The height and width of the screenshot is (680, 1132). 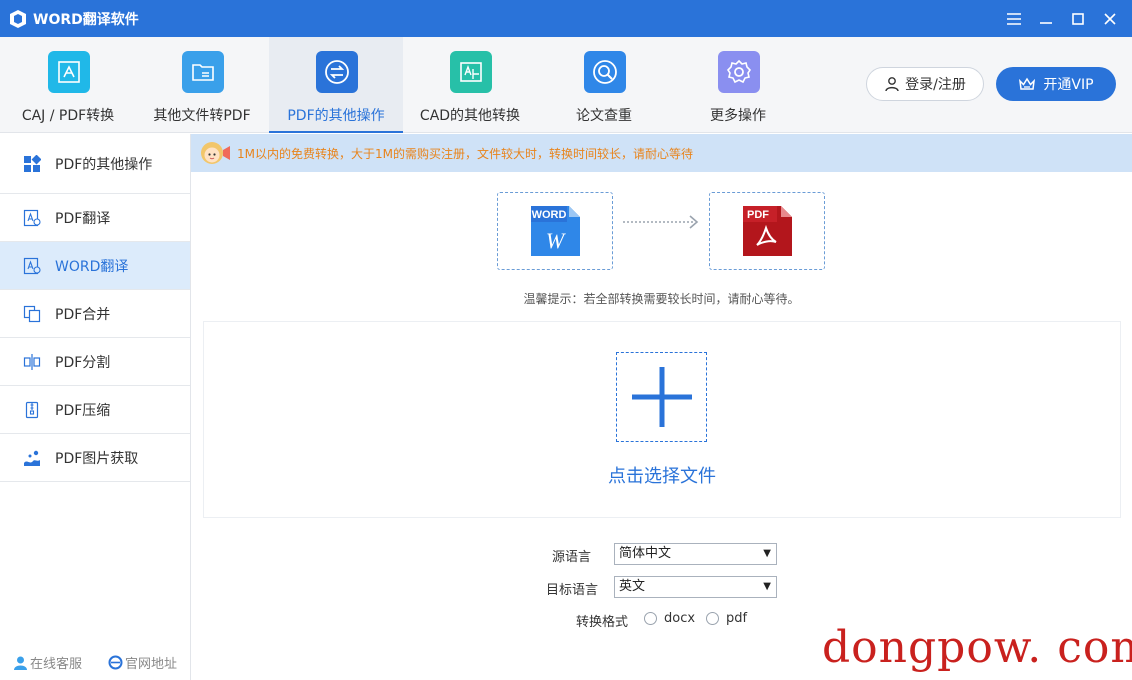 I want to click on sidebar-item-label: PDF压缩, so click(x=83, y=410).